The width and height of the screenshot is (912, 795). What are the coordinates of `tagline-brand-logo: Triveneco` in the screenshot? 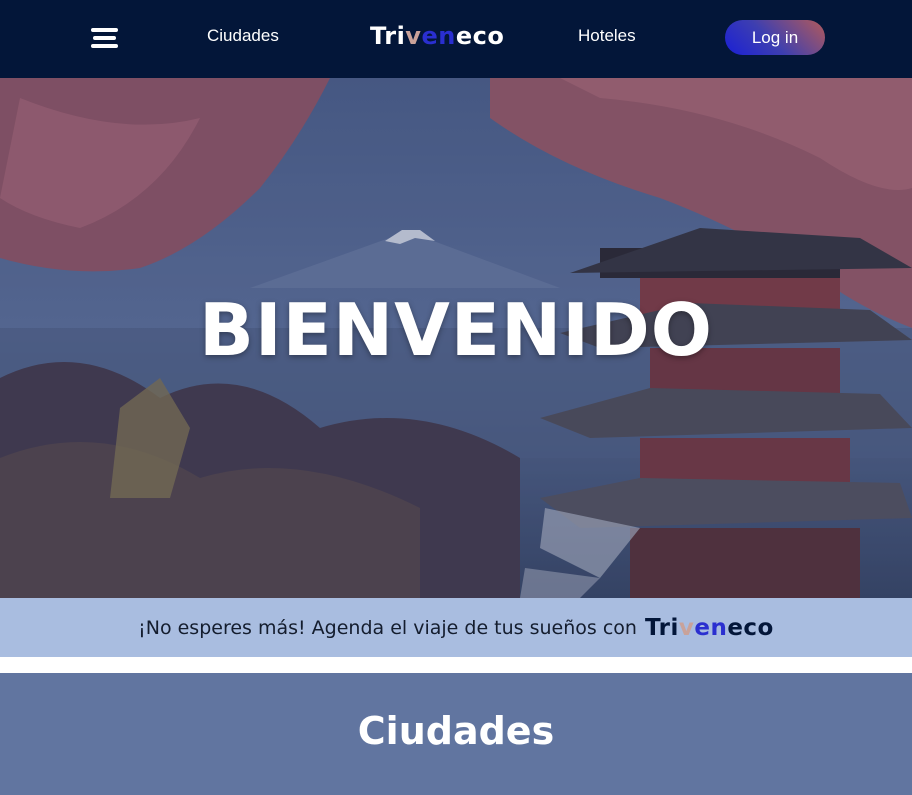 It's located at (709, 628).